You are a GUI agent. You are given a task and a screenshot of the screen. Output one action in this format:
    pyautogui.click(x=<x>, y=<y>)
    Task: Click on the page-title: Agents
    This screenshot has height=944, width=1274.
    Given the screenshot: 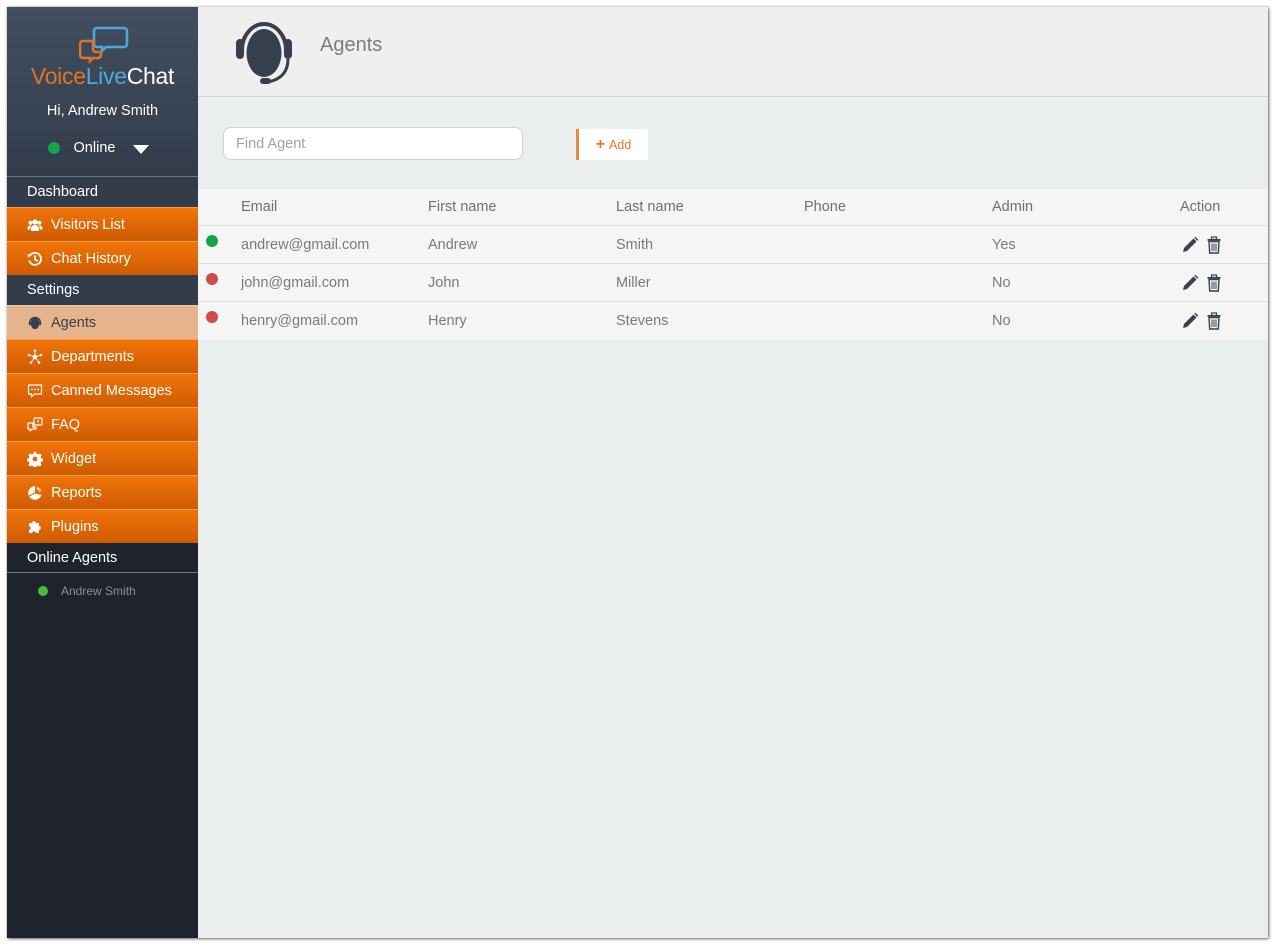 What is the action you would take?
    pyautogui.click(x=351, y=45)
    